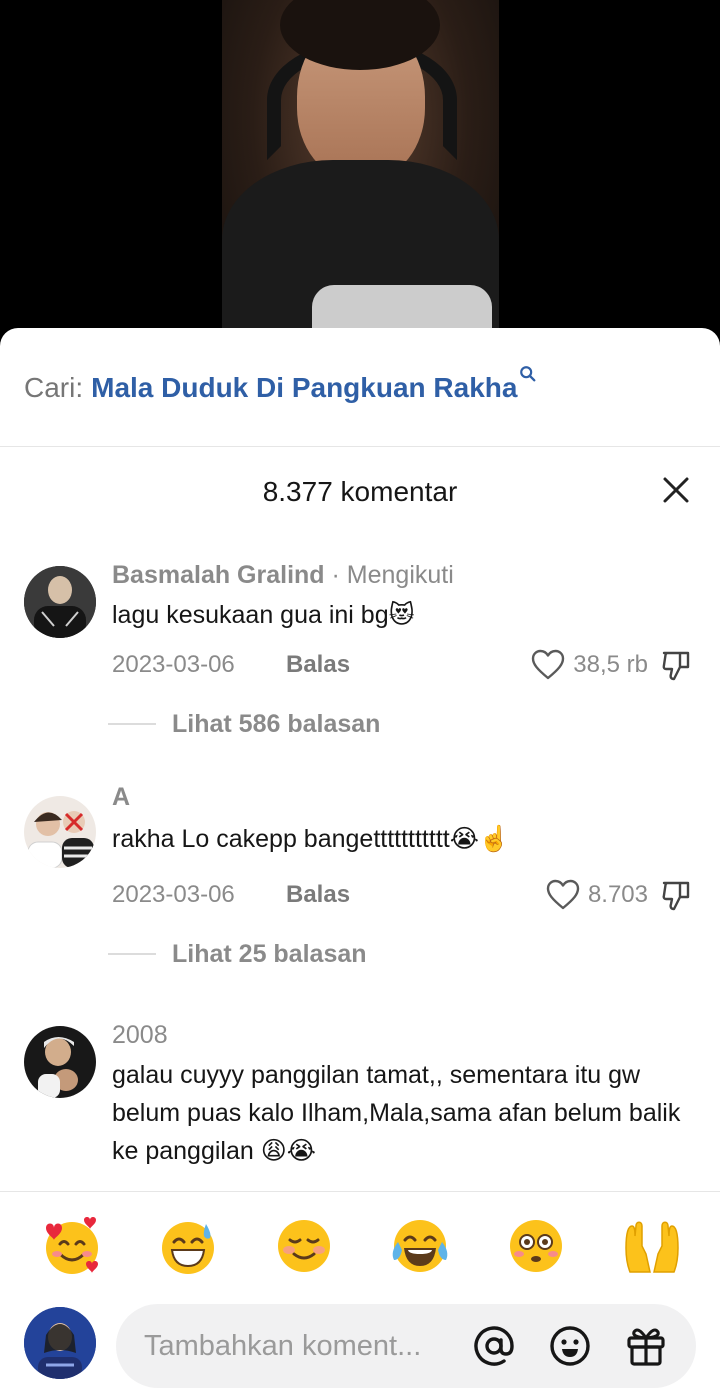 This screenshot has height=1388, width=720. I want to click on search-suggestion: Cari: Mala Duduk Di Pangkuan Rakha, so click(280, 386).